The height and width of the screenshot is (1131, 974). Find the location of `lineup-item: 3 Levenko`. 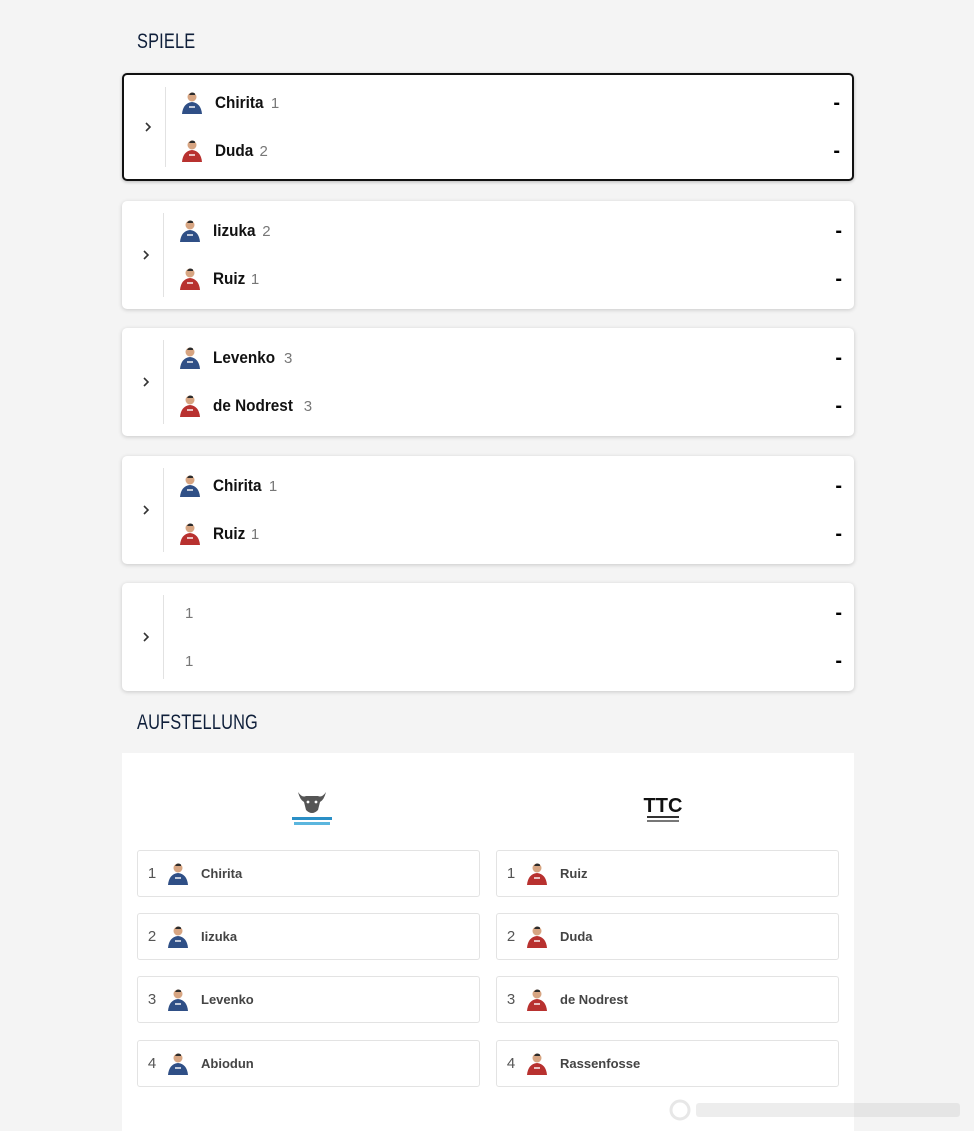

lineup-item: 3 Levenko is located at coordinates (308, 999).